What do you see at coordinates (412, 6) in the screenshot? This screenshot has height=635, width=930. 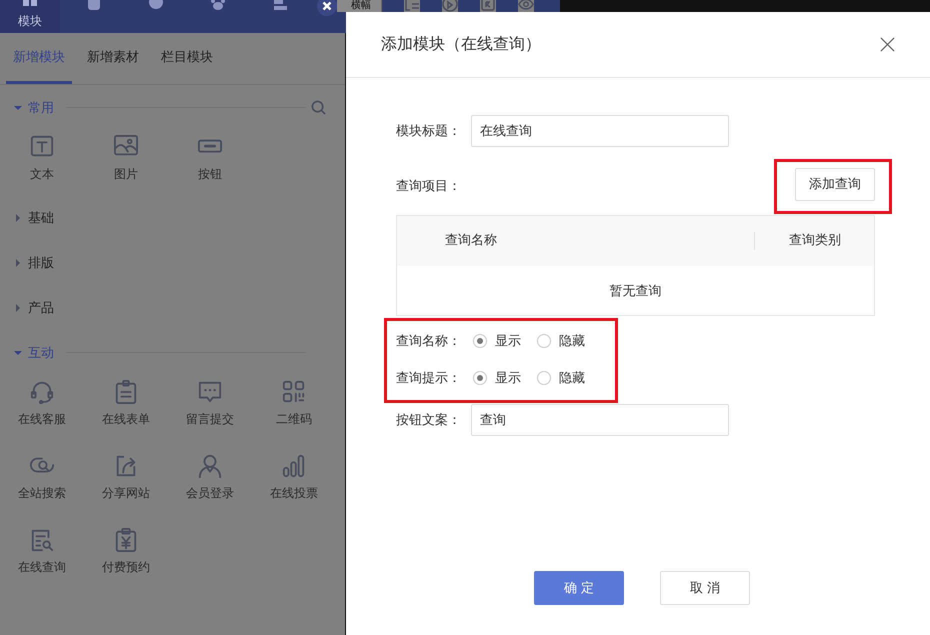 I see `swap-icon` at bounding box center [412, 6].